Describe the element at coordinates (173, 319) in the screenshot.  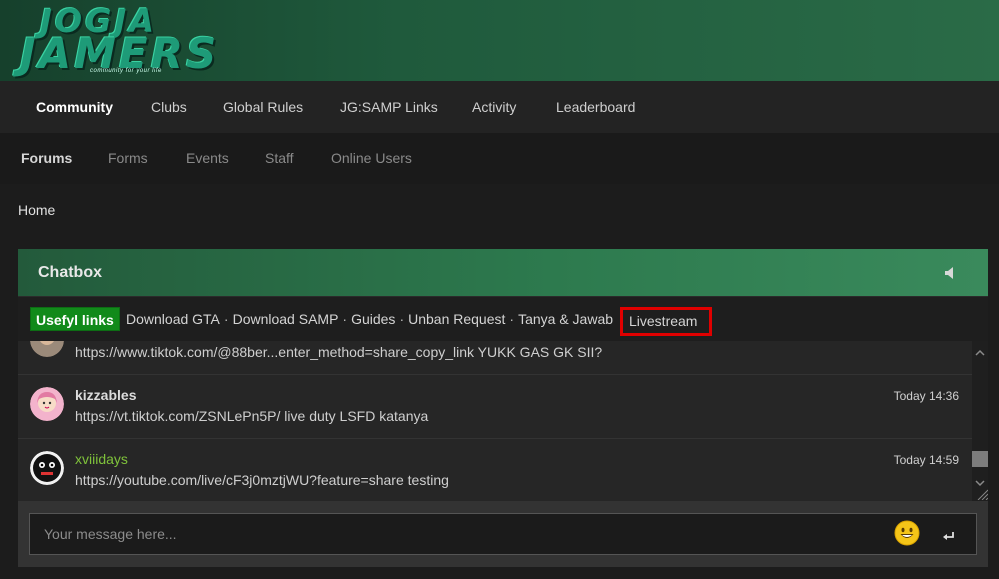
I see `link-download-gta: Download GTA` at that location.